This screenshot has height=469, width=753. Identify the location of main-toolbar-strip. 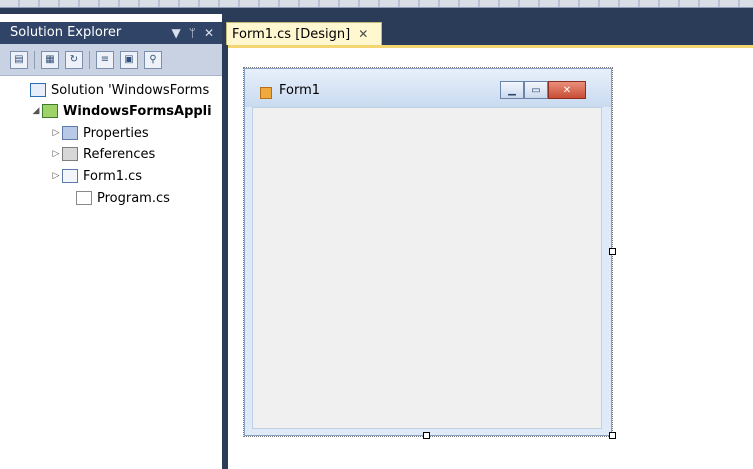
(376, 4).